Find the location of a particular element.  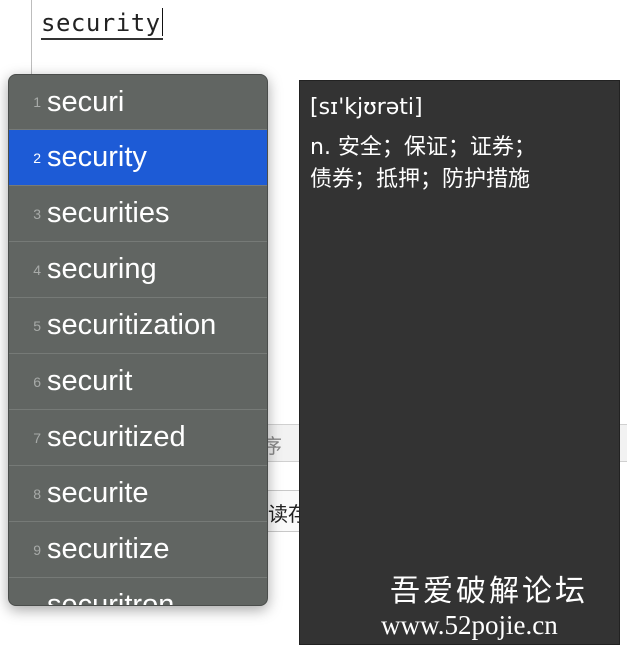

suggestion-item: 8 securite is located at coordinates (138, 494).